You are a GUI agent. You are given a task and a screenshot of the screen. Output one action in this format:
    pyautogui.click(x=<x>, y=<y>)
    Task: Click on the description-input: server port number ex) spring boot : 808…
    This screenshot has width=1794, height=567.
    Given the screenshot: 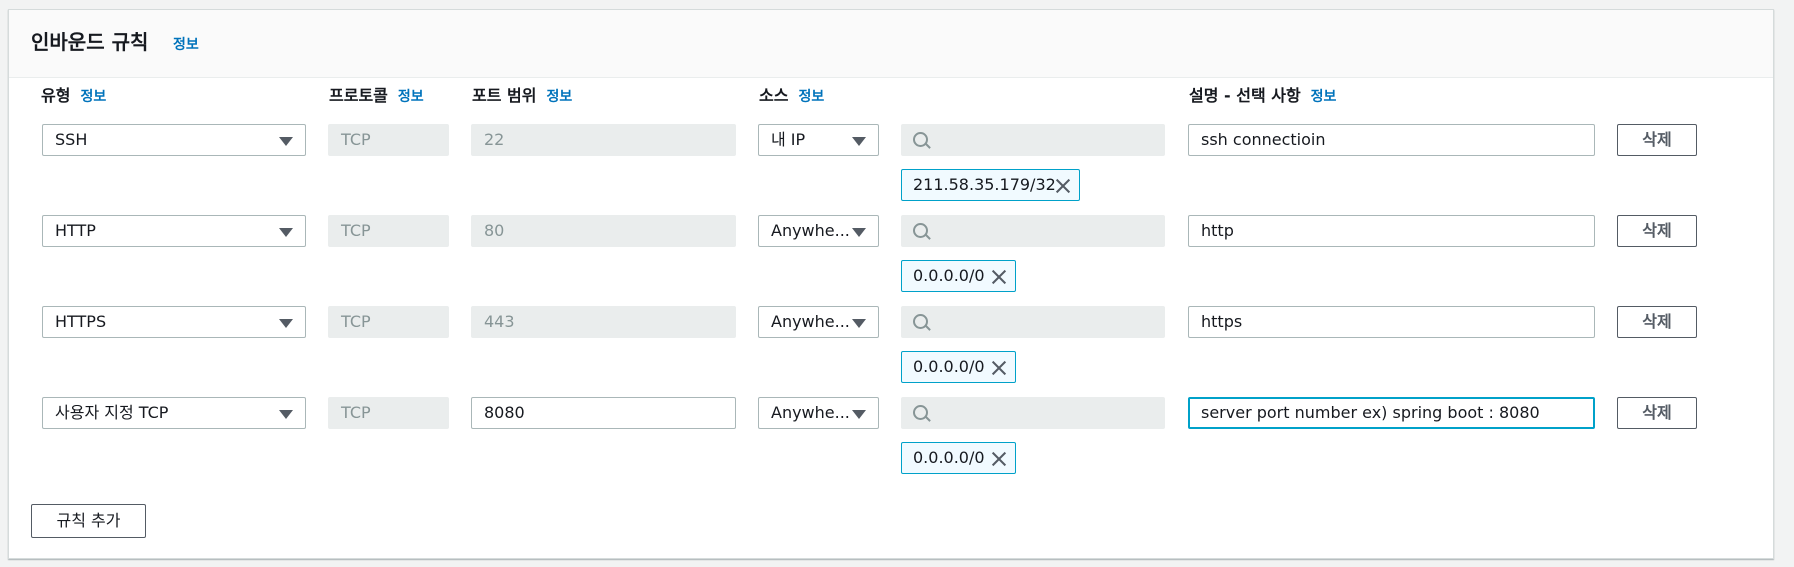 What is the action you would take?
    pyautogui.click(x=1391, y=413)
    